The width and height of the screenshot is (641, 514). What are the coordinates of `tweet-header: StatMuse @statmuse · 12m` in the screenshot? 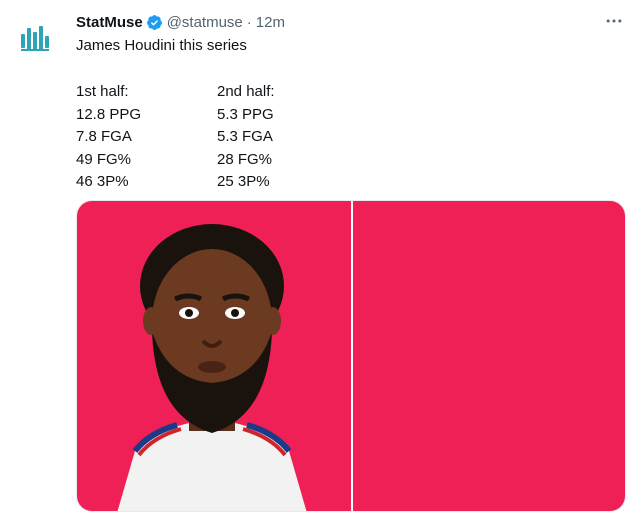 It's located at (180, 22).